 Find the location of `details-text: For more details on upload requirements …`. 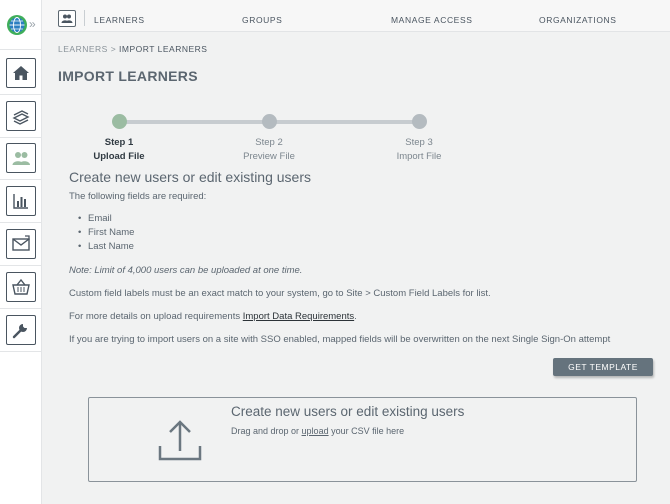

details-text: For more details on upload requirements … is located at coordinates (213, 316).